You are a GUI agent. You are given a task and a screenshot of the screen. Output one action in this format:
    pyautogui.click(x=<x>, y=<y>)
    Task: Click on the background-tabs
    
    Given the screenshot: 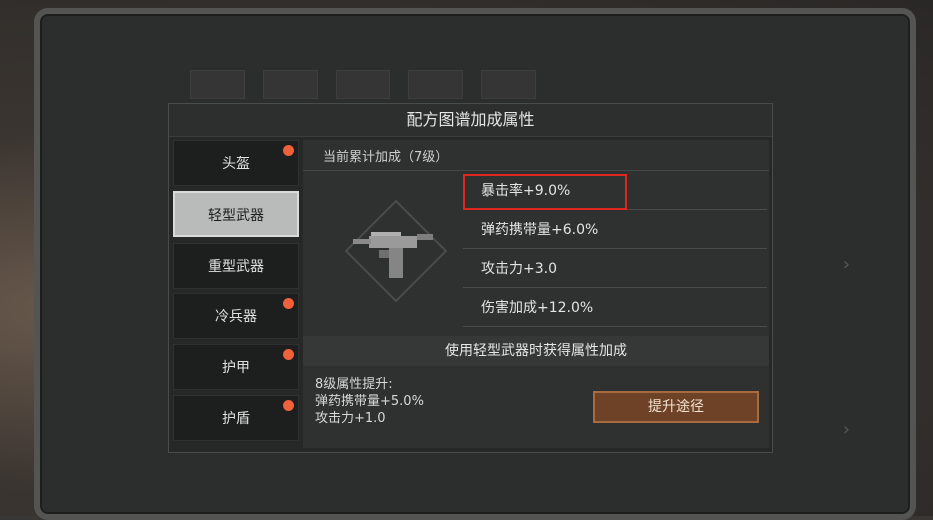 What is the action you would take?
    pyautogui.click(x=500, y=84)
    